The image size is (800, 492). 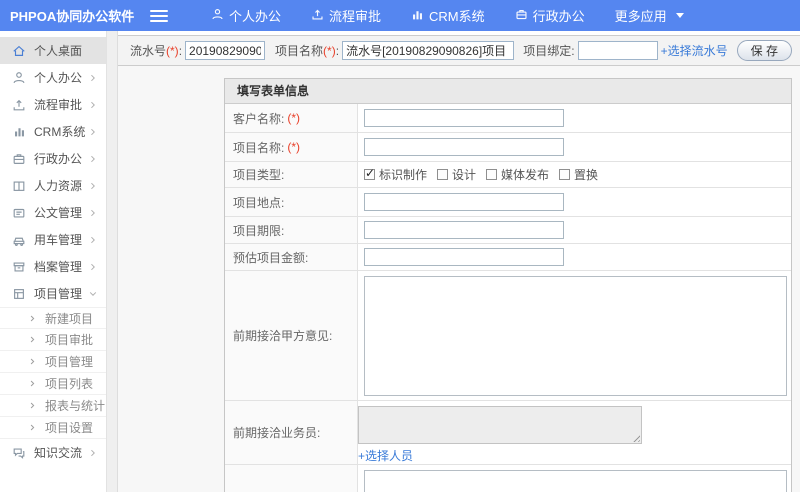 I want to click on client-opinion-textarea, so click(x=575, y=336).